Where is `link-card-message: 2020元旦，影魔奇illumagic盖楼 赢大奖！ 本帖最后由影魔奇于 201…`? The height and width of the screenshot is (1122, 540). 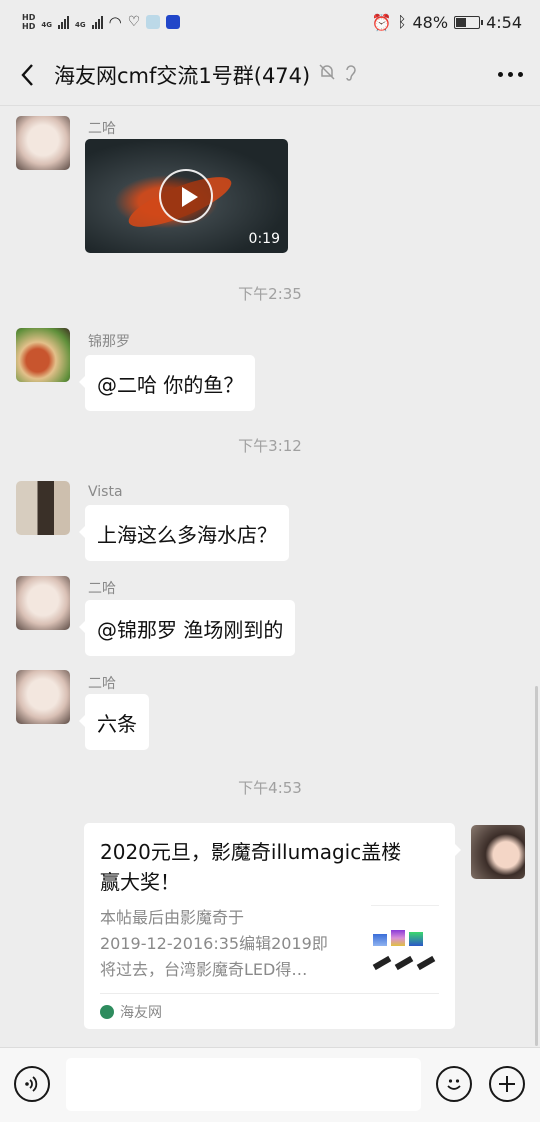 link-card-message: 2020元旦，影魔奇illumagic盖楼 赢大奖！ 本帖最后由影魔奇于 201… is located at coordinates (272, 926).